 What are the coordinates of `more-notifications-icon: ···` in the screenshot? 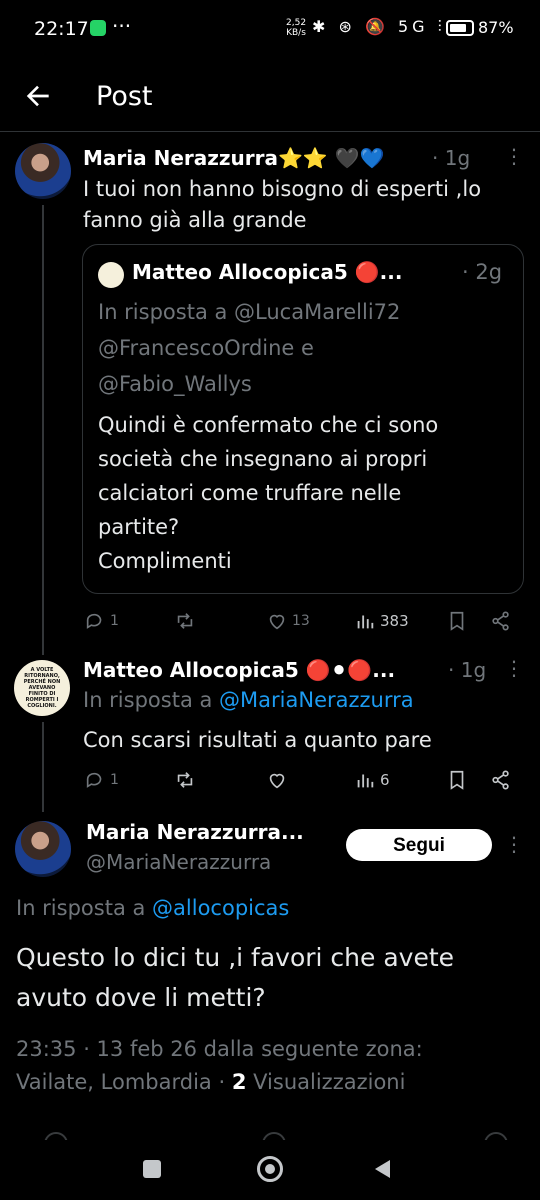 It's located at (122, 26).